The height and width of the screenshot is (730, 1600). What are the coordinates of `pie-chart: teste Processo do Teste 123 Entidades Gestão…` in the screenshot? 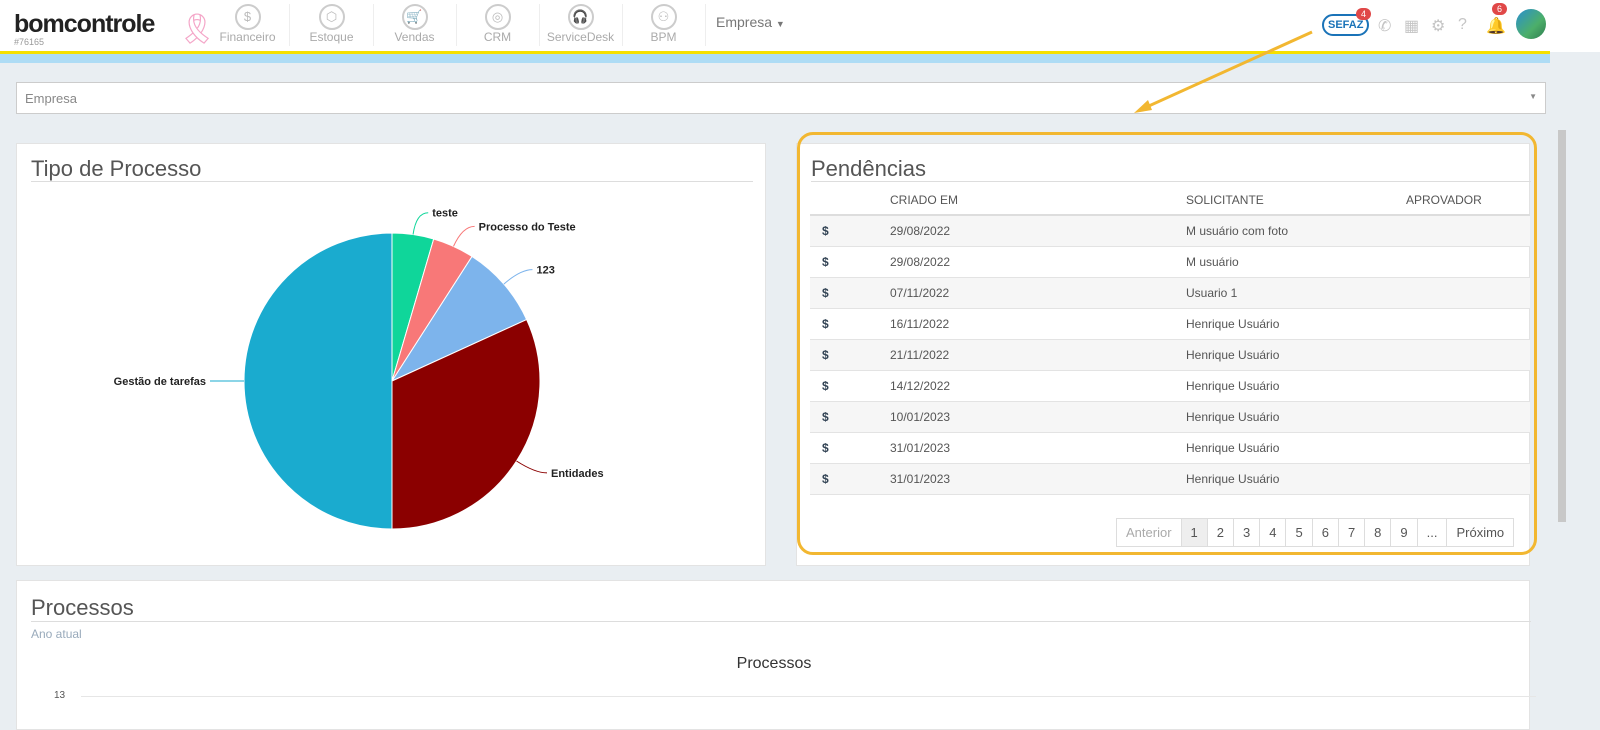 It's located at (359, 369).